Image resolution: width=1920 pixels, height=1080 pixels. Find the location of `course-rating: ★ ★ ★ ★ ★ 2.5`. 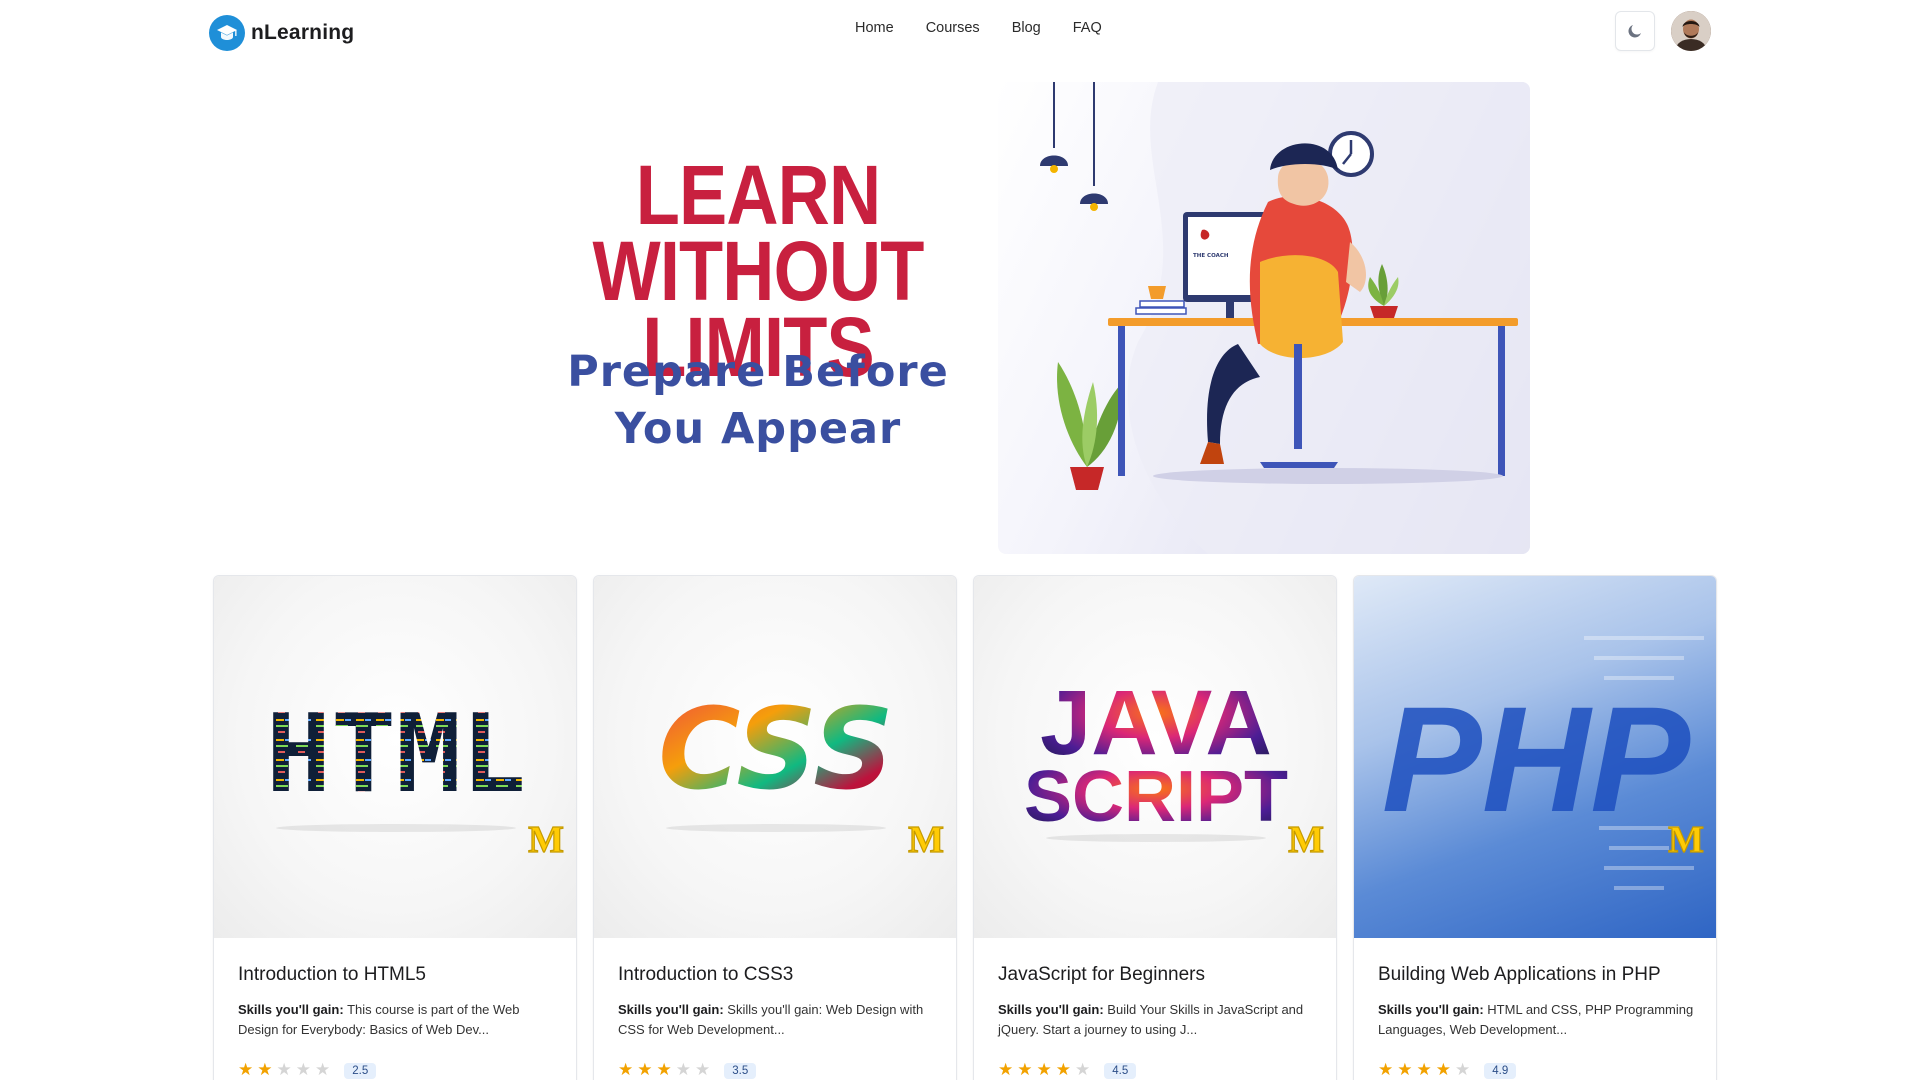

course-rating: ★ ★ ★ ★ ★ 2.5 is located at coordinates (398, 1070).